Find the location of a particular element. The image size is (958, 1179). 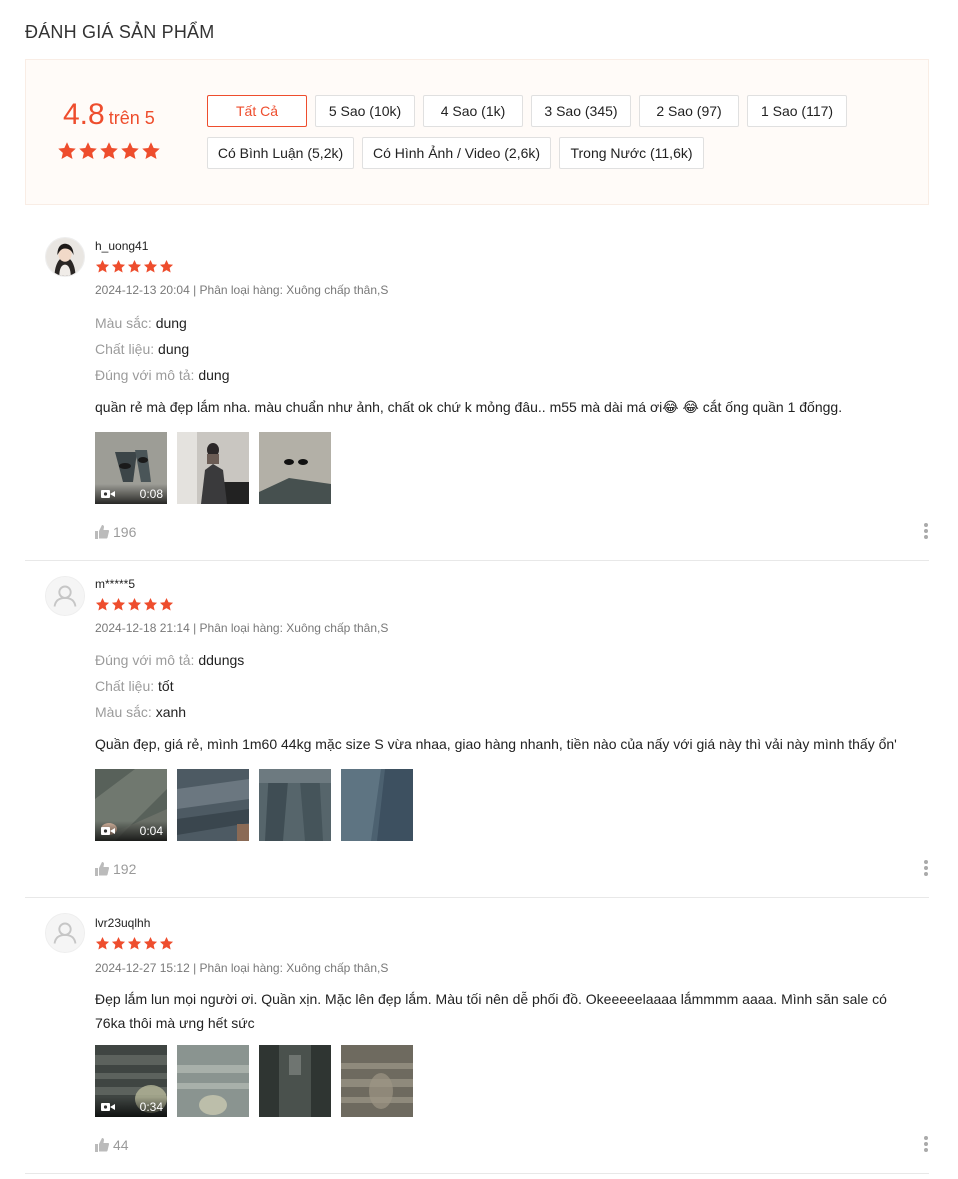

review-attribute: Đúng với mô tả: ddungs is located at coordinates (169, 660).